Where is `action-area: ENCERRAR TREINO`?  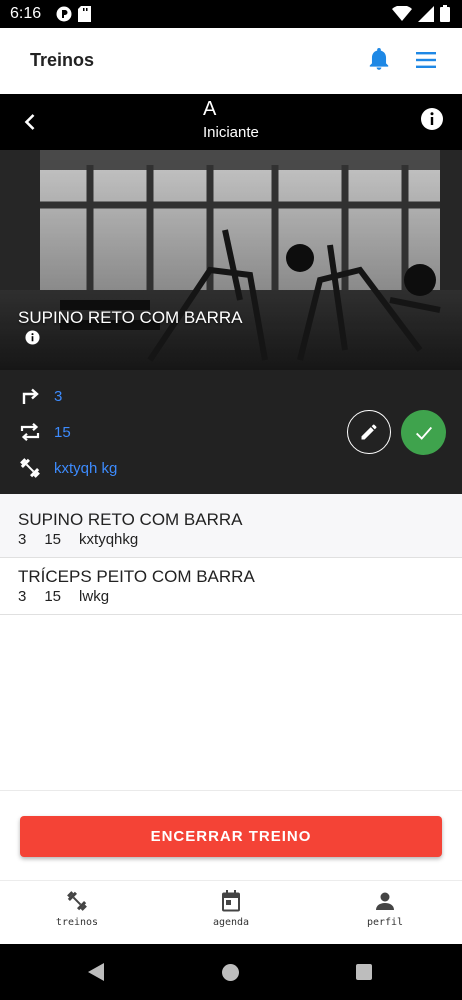 action-area: ENCERRAR TREINO is located at coordinates (231, 835).